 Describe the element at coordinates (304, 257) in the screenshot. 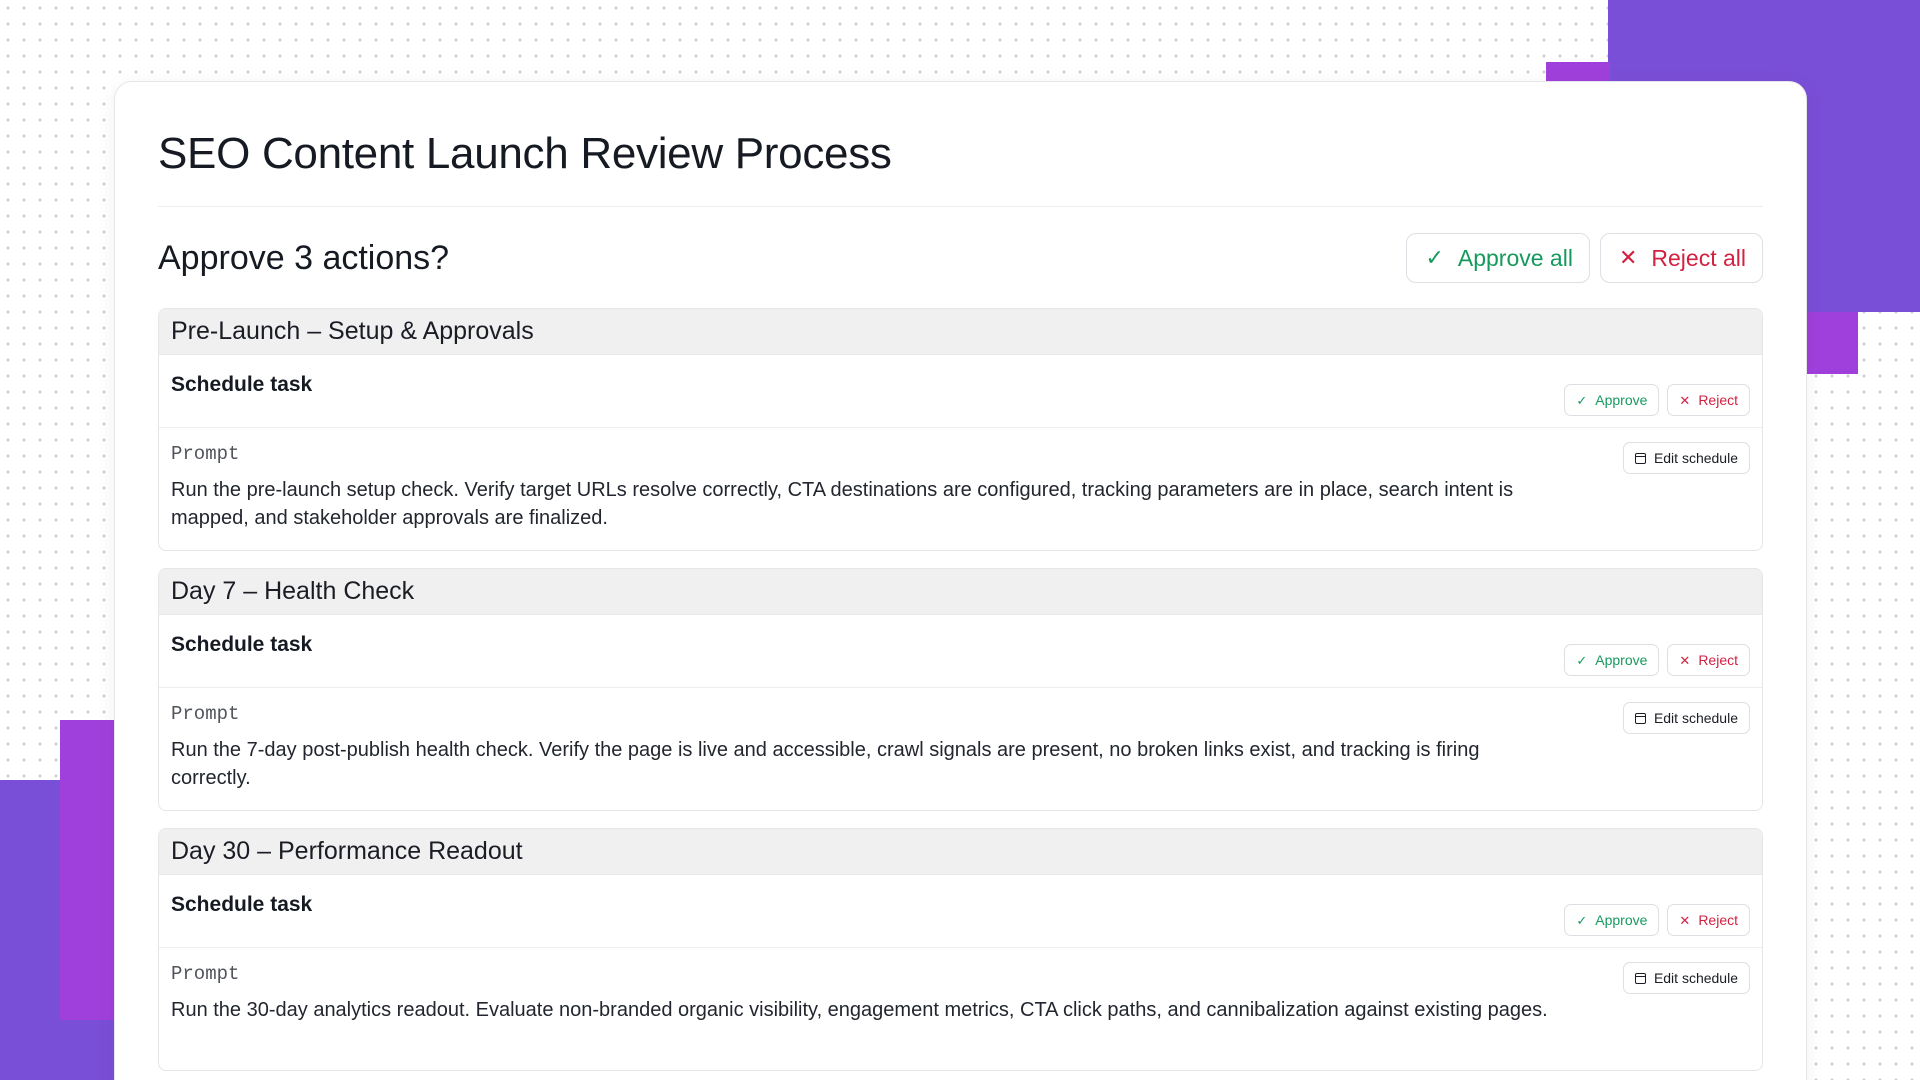

I see `approve-heading: Approve 3 actions?` at that location.